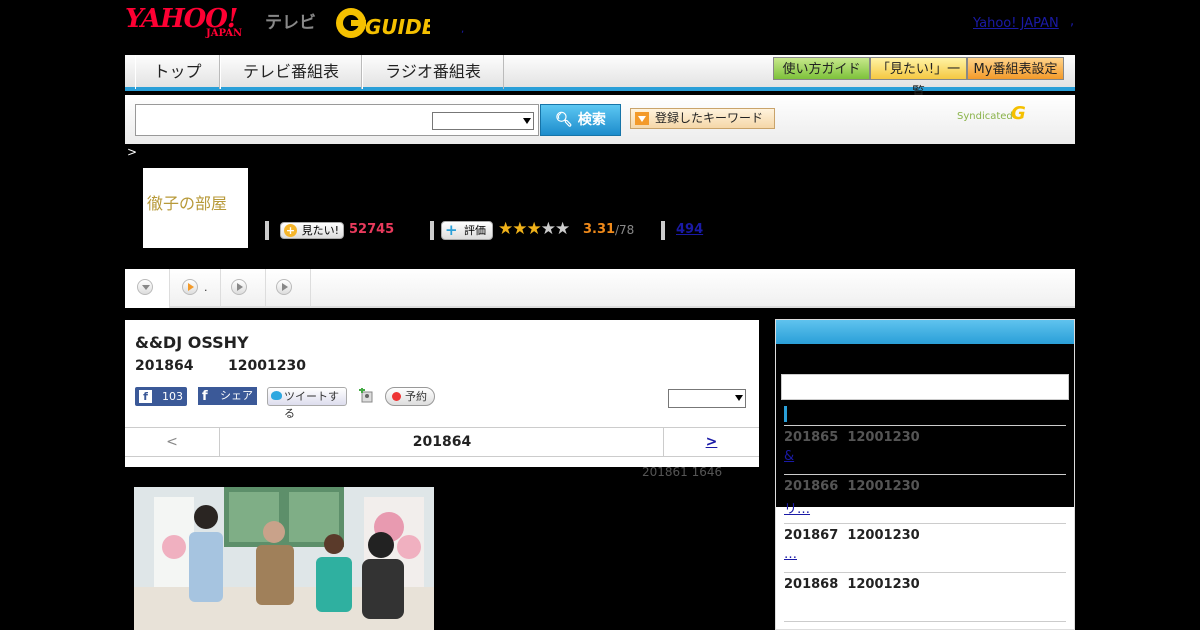 The image size is (1200, 630). I want to click on tv-logo: テレビ, so click(290, 20).